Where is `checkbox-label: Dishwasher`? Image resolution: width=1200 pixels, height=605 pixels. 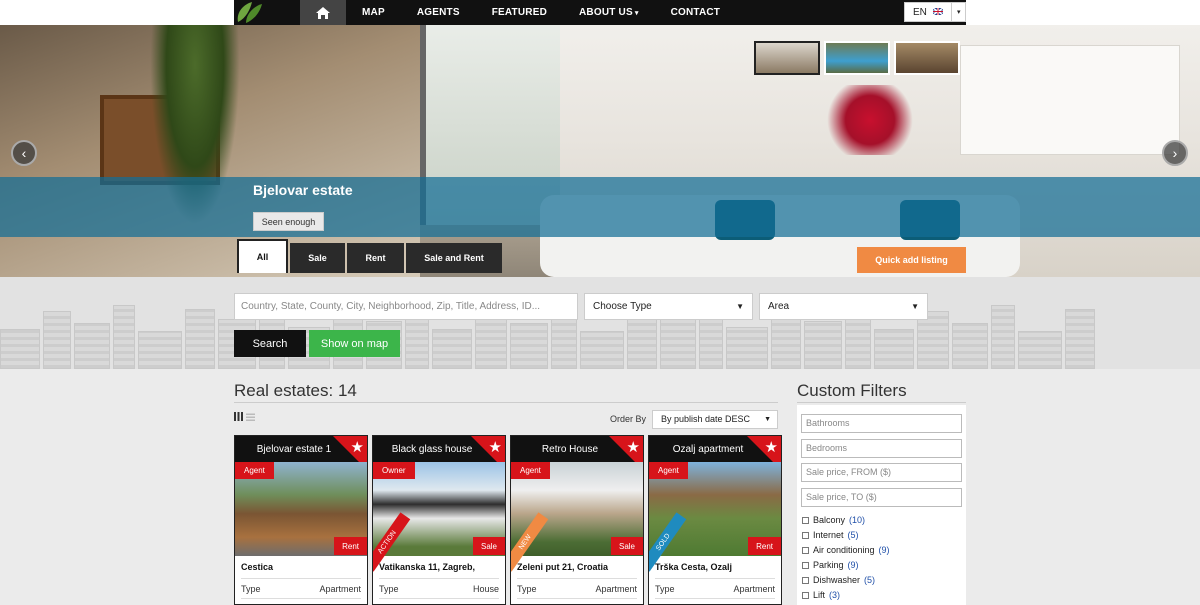
checkbox-label: Dishwasher is located at coordinates (837, 580).